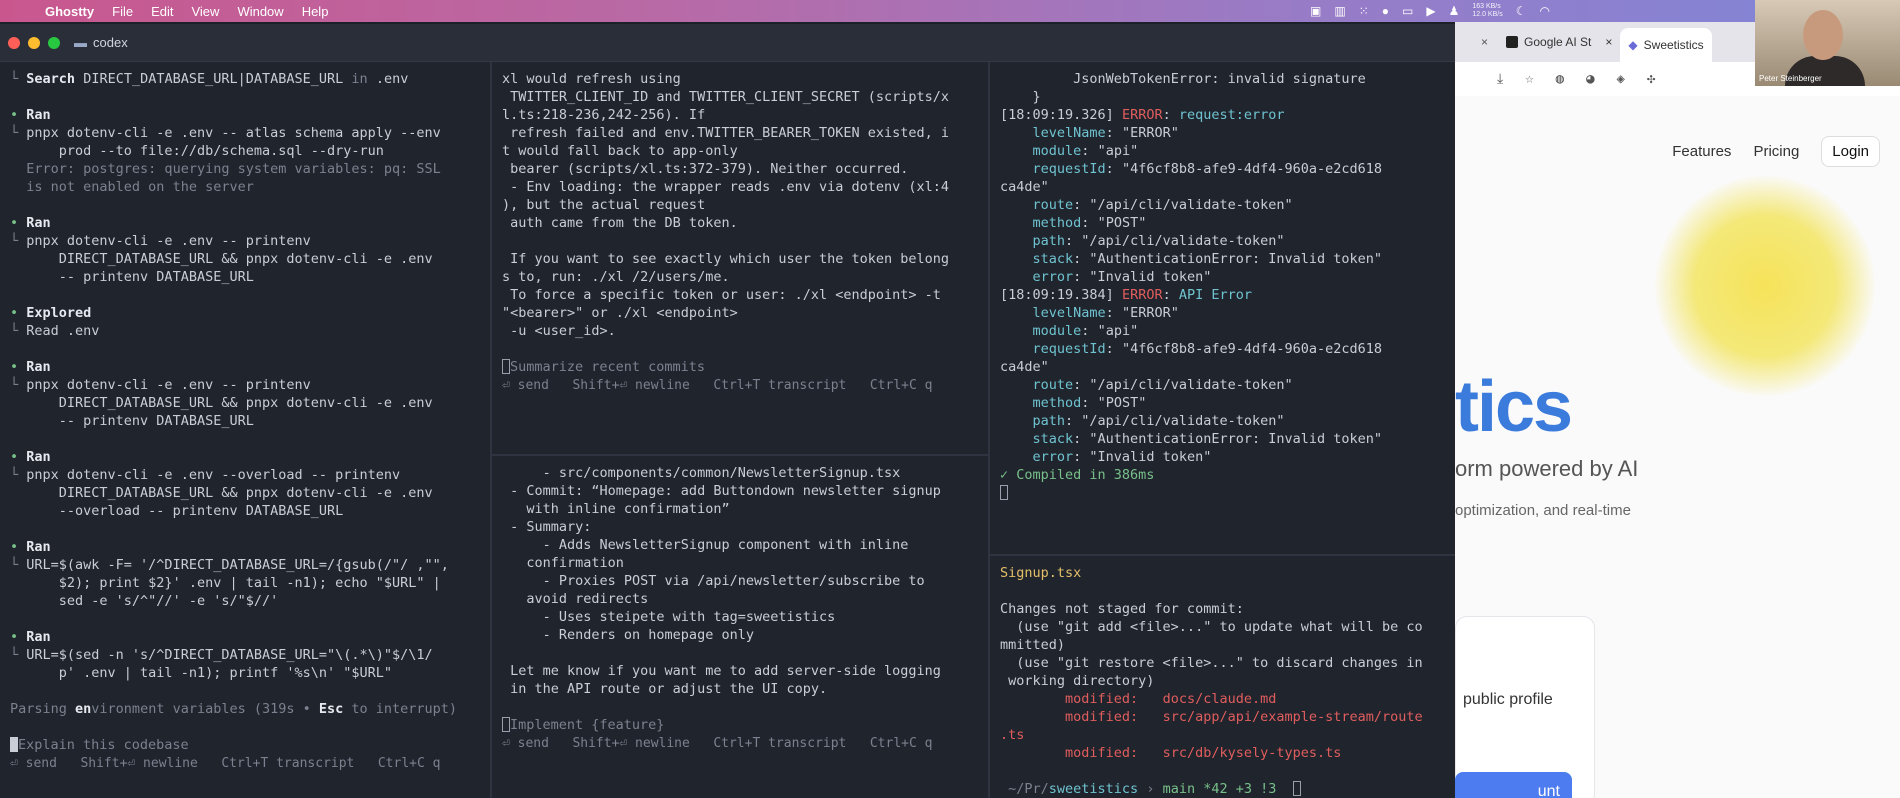 The height and width of the screenshot is (798, 1900). I want to click on log-timestamp: [18:09:19.326], so click(1057, 115).